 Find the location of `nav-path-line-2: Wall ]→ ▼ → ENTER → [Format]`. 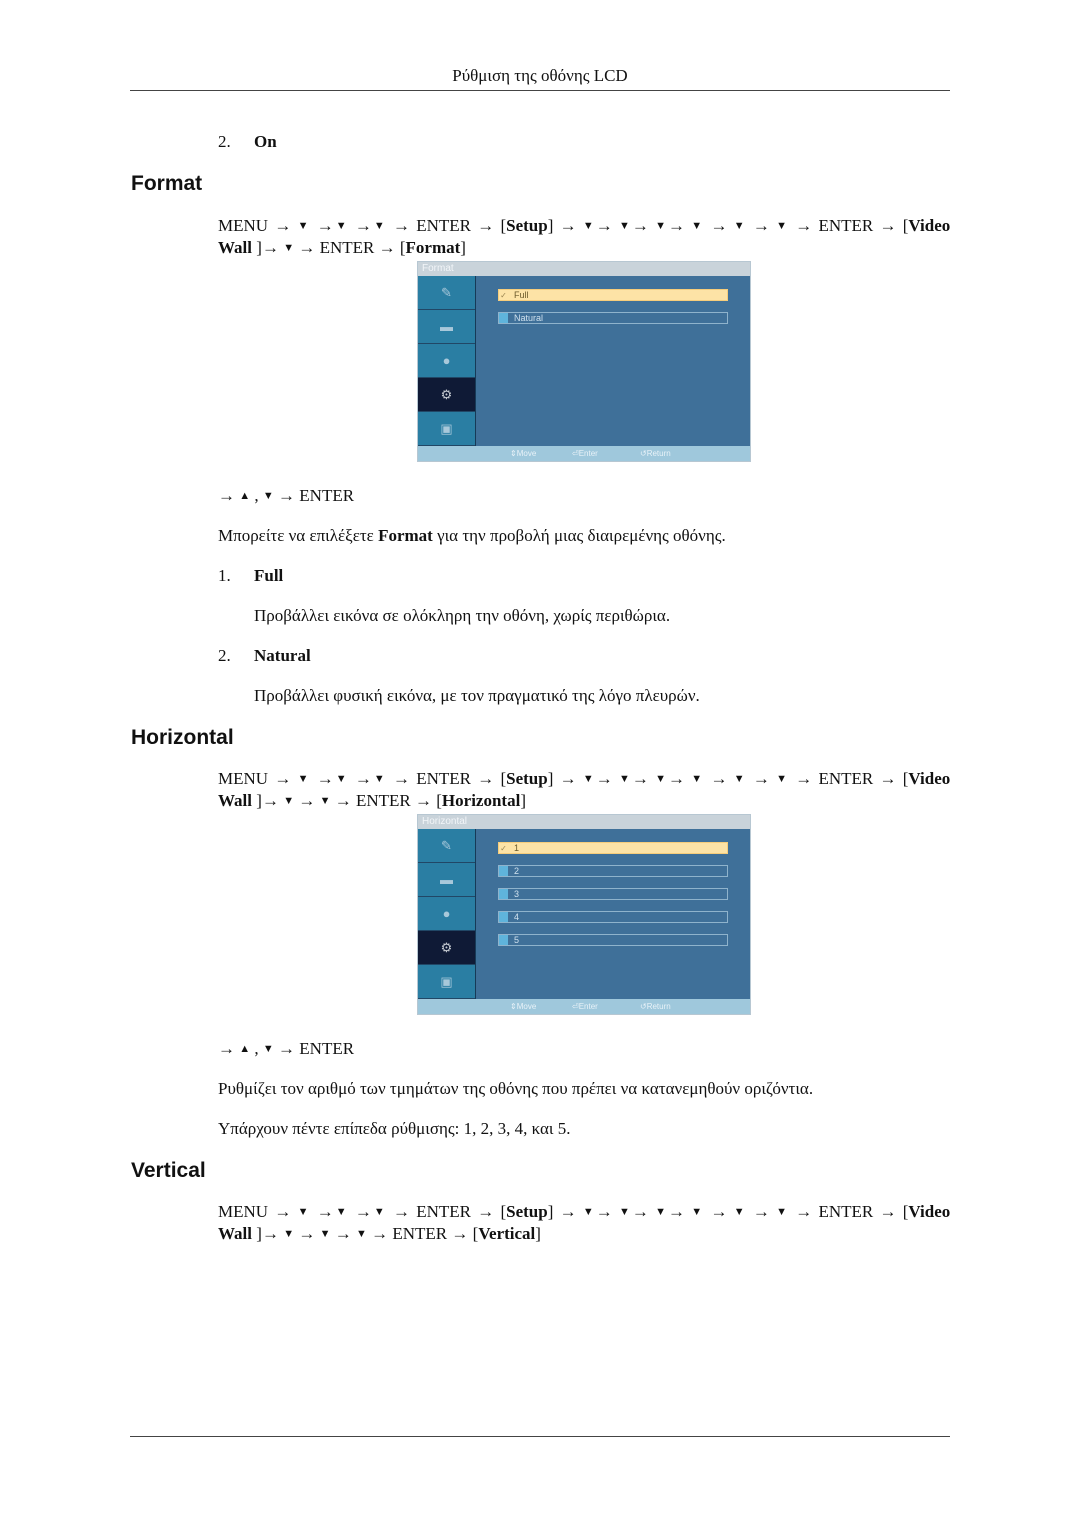

nav-path-line-2: Wall ]→ ▼ → ENTER → [Format] is located at coordinates (342, 247).